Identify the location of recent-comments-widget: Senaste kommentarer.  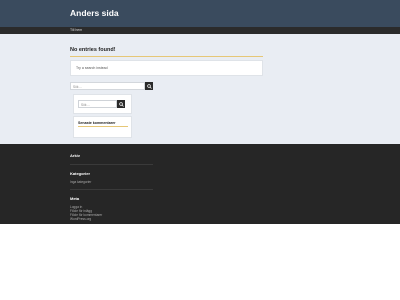
(102, 127).